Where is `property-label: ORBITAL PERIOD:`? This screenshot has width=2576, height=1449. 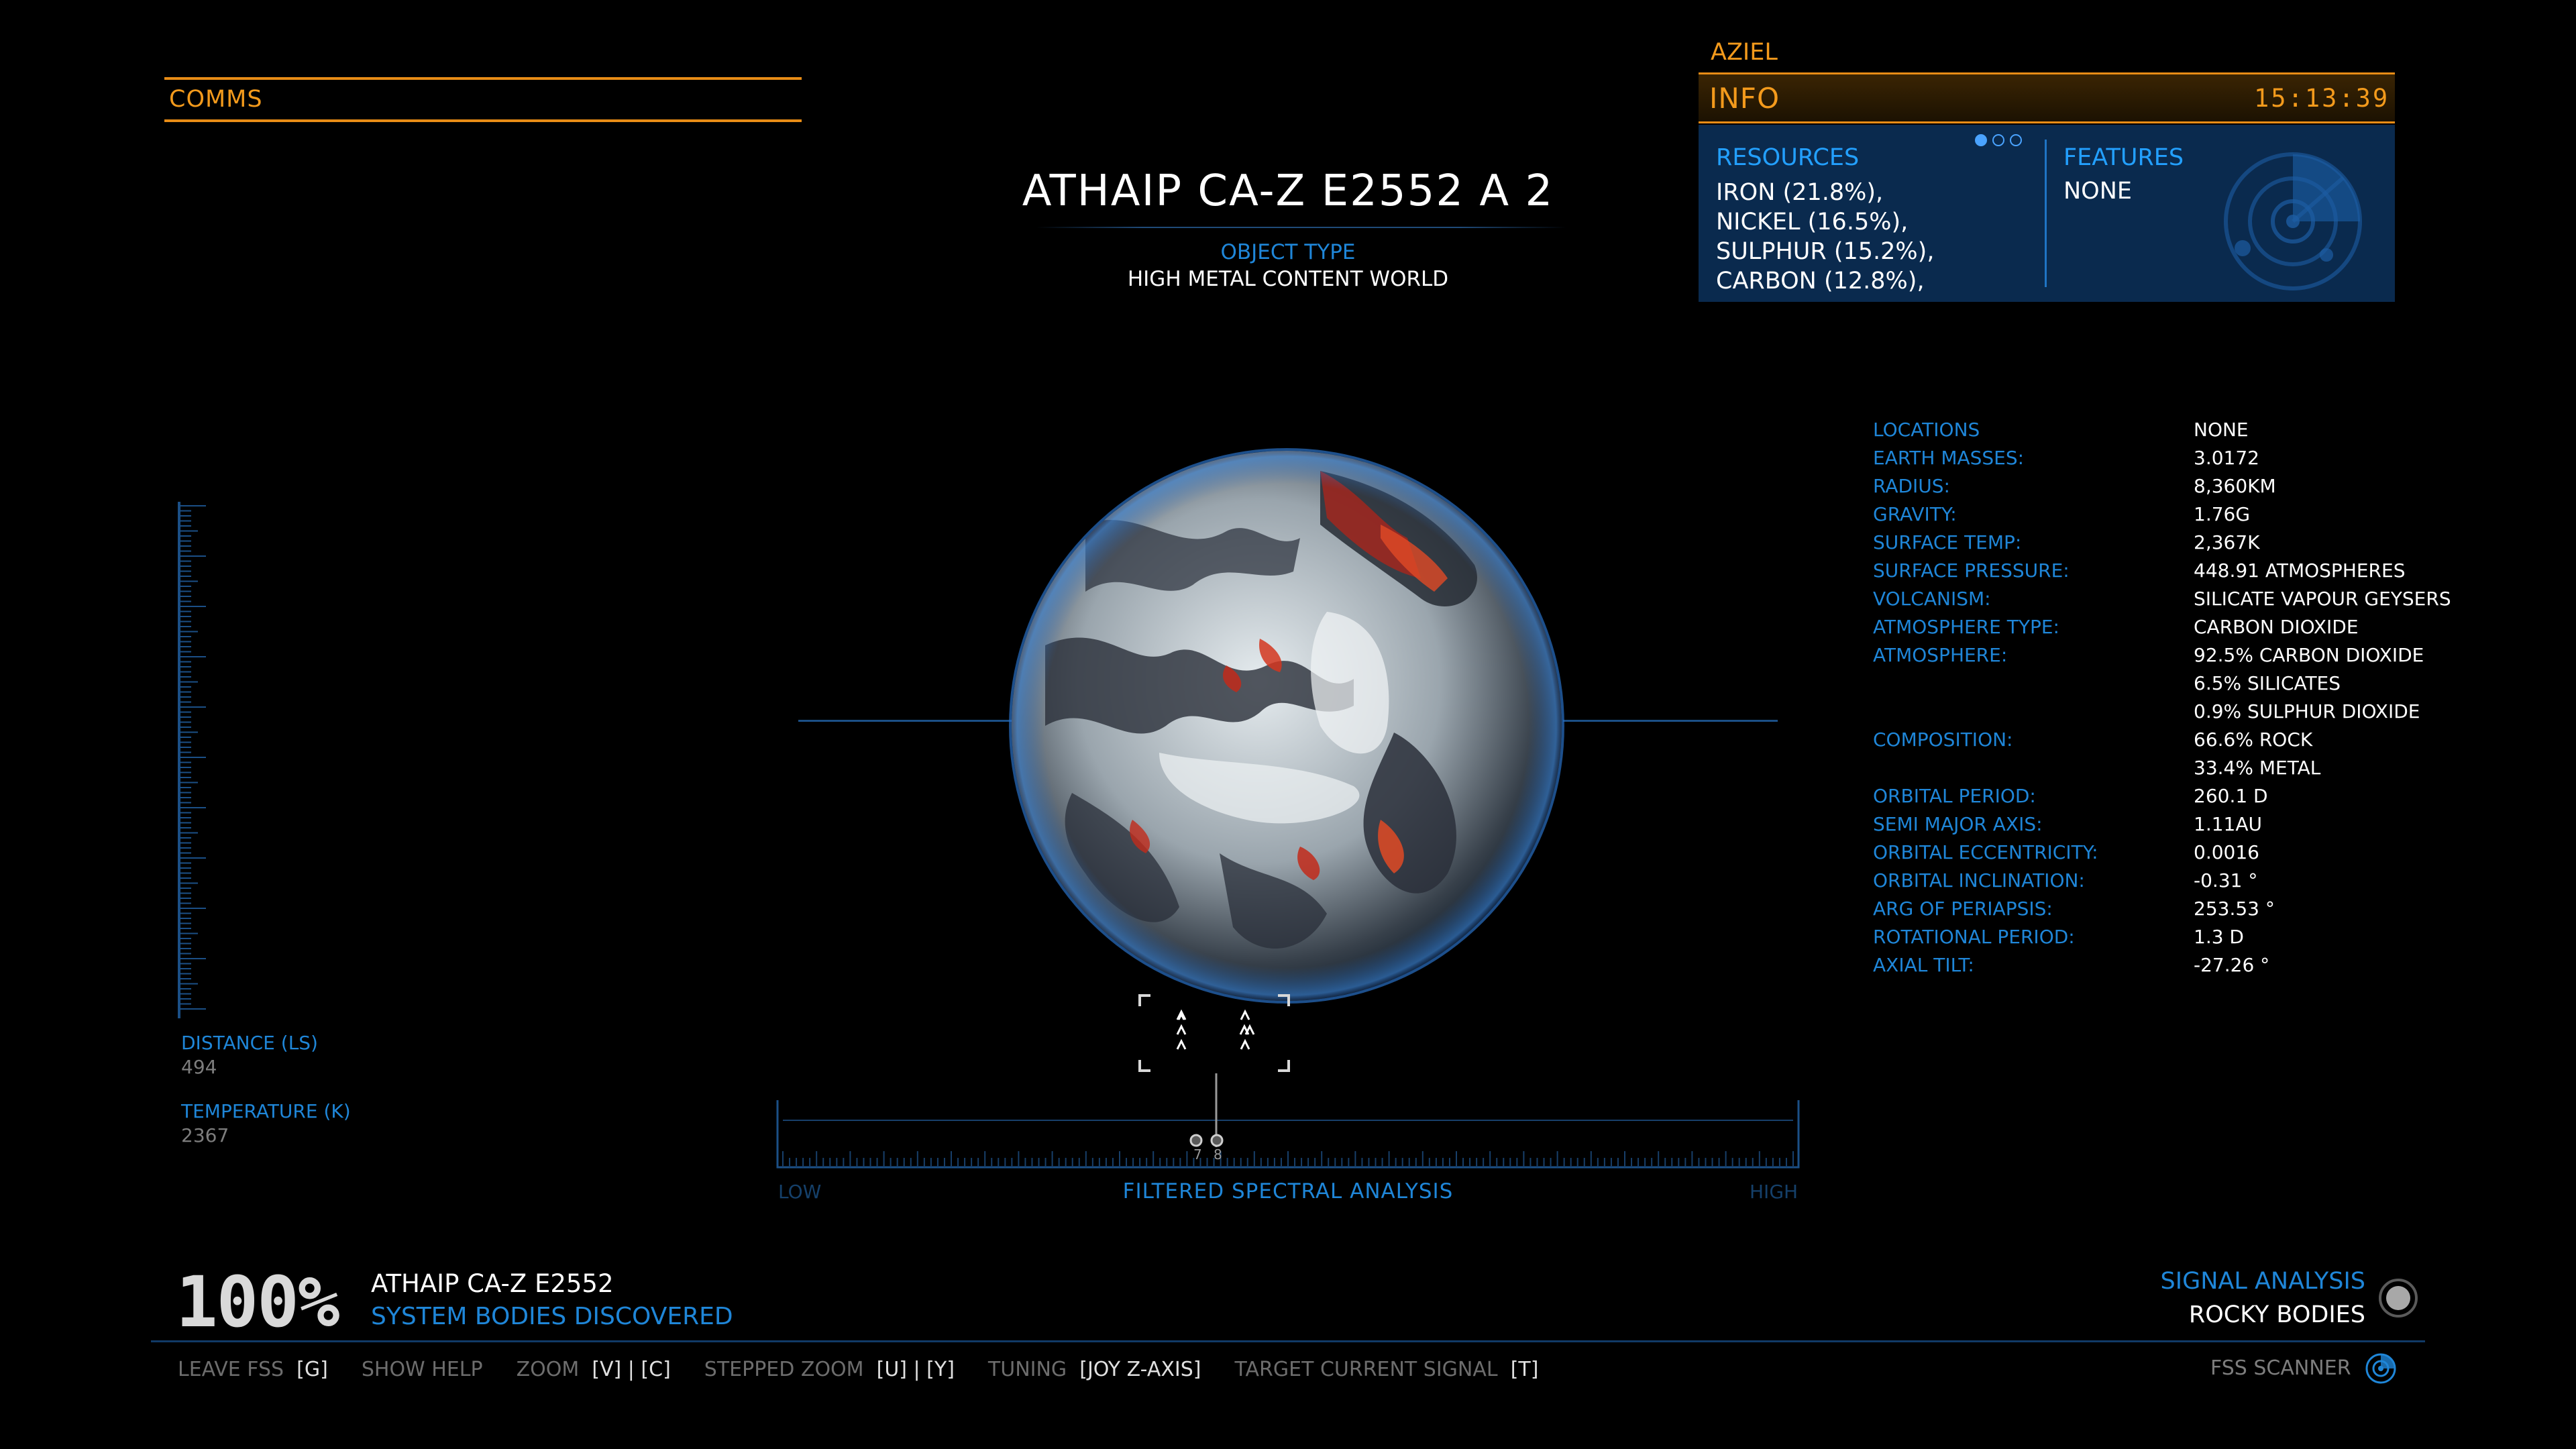
property-label: ORBITAL PERIOD: is located at coordinates (1954, 796).